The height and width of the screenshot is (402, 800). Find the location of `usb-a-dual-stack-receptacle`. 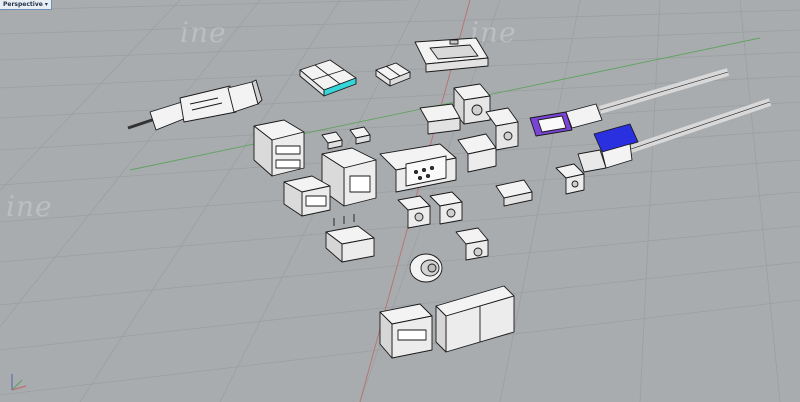

usb-a-dual-stack-receptacle is located at coordinates (279, 148).